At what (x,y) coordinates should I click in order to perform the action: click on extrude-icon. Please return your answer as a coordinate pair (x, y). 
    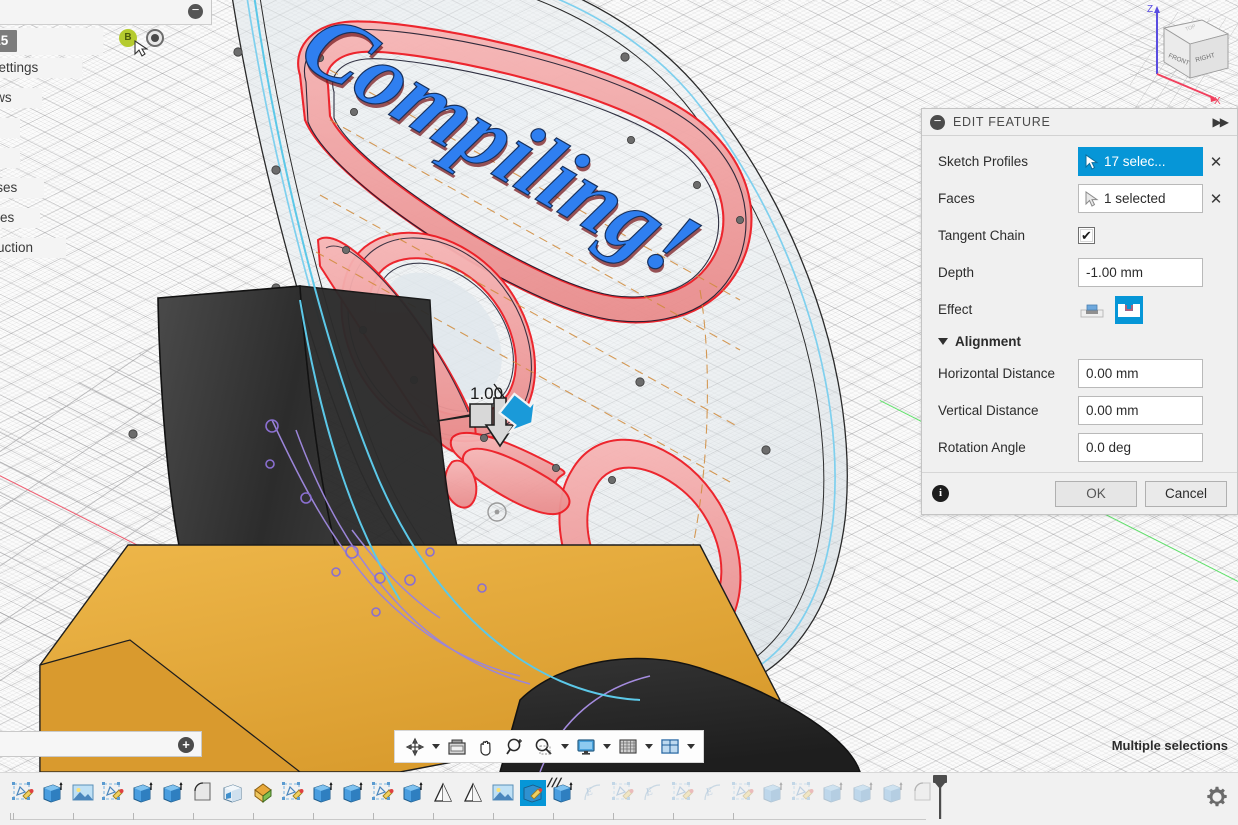
    Looking at the image, I should click on (143, 793).